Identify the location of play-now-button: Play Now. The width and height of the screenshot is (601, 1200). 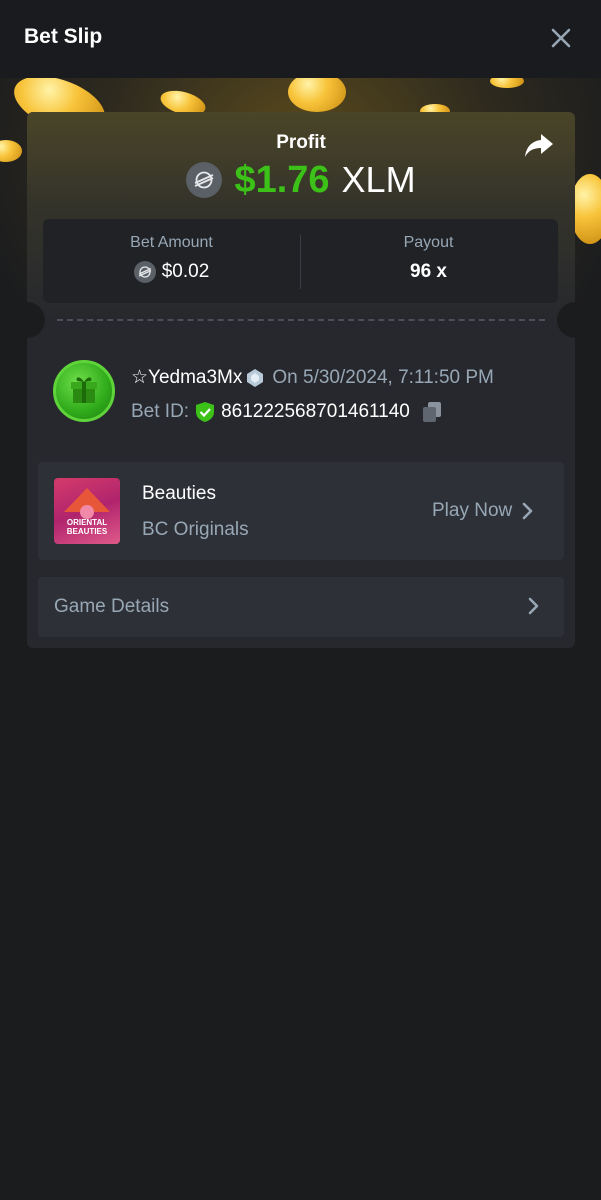
(483, 511).